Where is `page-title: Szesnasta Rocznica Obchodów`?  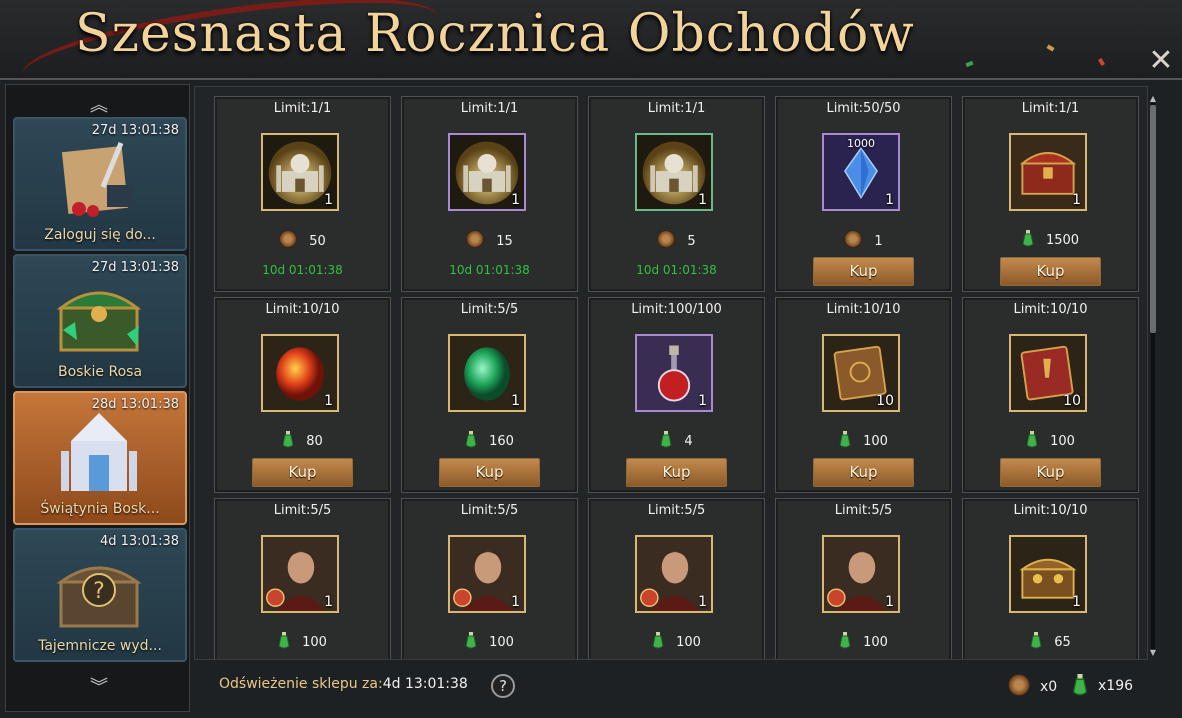 page-title: Szesnasta Rocznica Obchodów is located at coordinates (495, 34).